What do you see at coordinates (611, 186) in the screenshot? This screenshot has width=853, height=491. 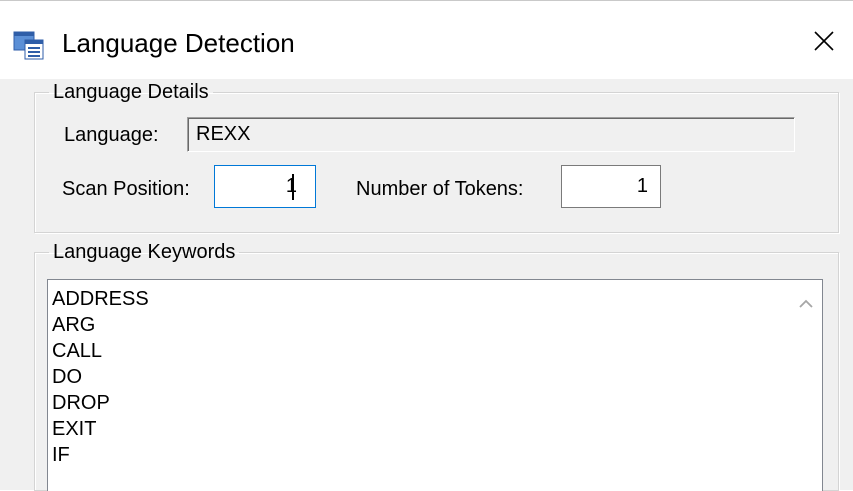 I see `number-of-tokens-input: 1` at bounding box center [611, 186].